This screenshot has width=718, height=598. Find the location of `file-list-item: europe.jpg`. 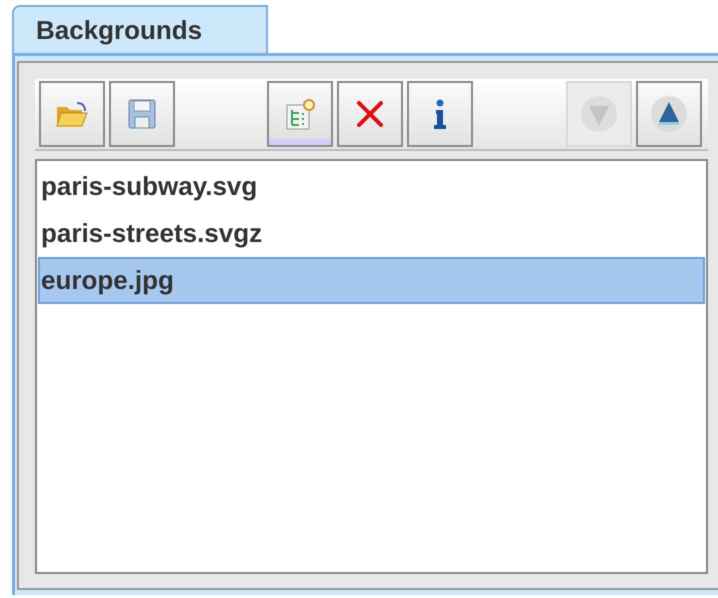

file-list-item: europe.jpg is located at coordinates (371, 280).